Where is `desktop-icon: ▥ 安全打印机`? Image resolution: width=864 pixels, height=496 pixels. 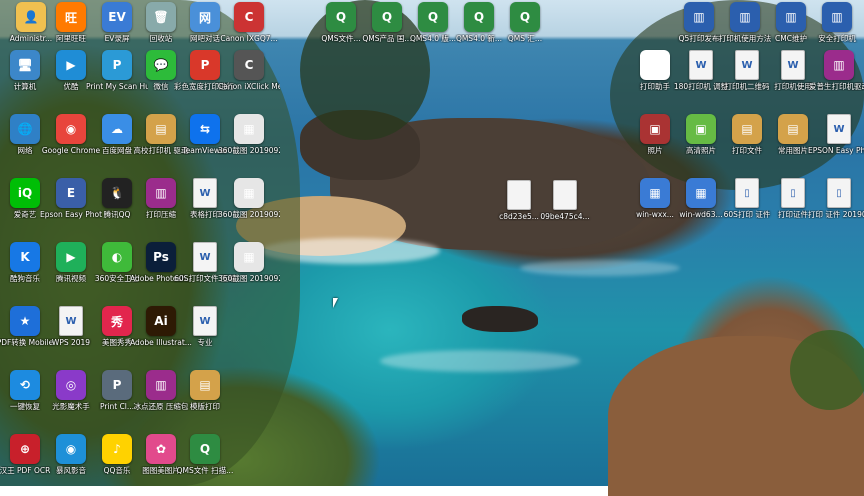
desktop-icon: ▥ 安全打印机 is located at coordinates (835, 22).